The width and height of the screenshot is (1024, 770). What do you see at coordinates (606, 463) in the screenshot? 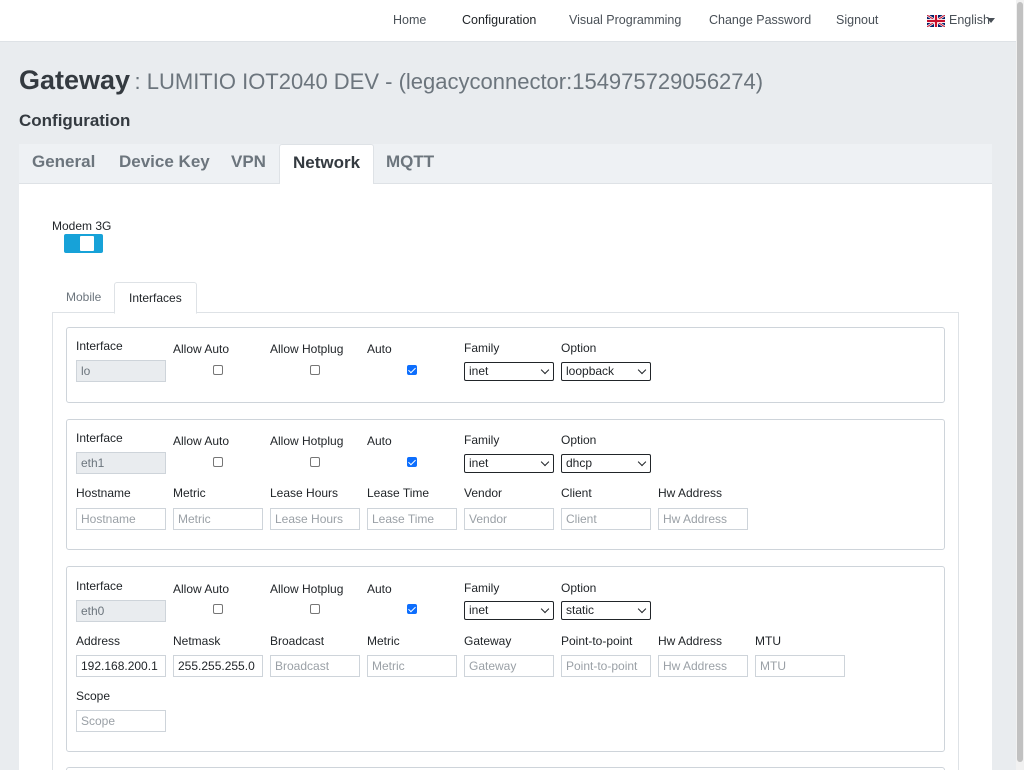
I see `option-select: dhcp` at bounding box center [606, 463].